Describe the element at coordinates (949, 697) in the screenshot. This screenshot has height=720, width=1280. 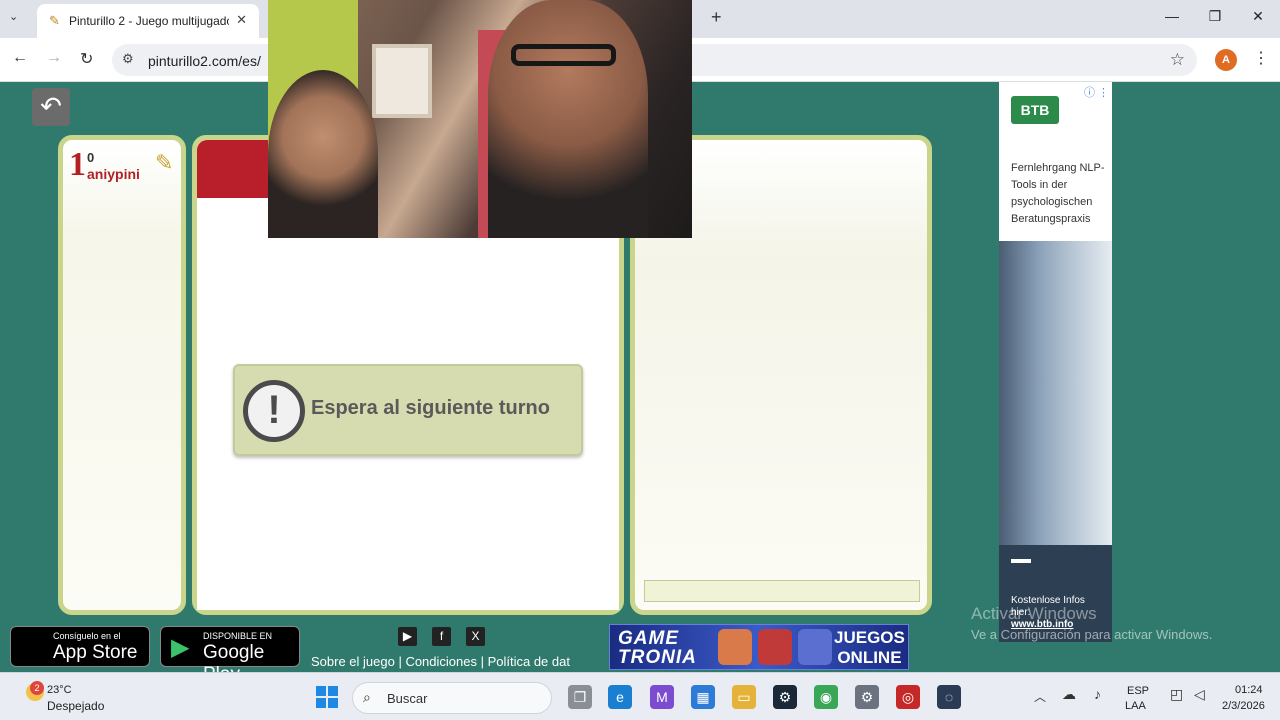
I see `app-search-icon: ◌` at that location.